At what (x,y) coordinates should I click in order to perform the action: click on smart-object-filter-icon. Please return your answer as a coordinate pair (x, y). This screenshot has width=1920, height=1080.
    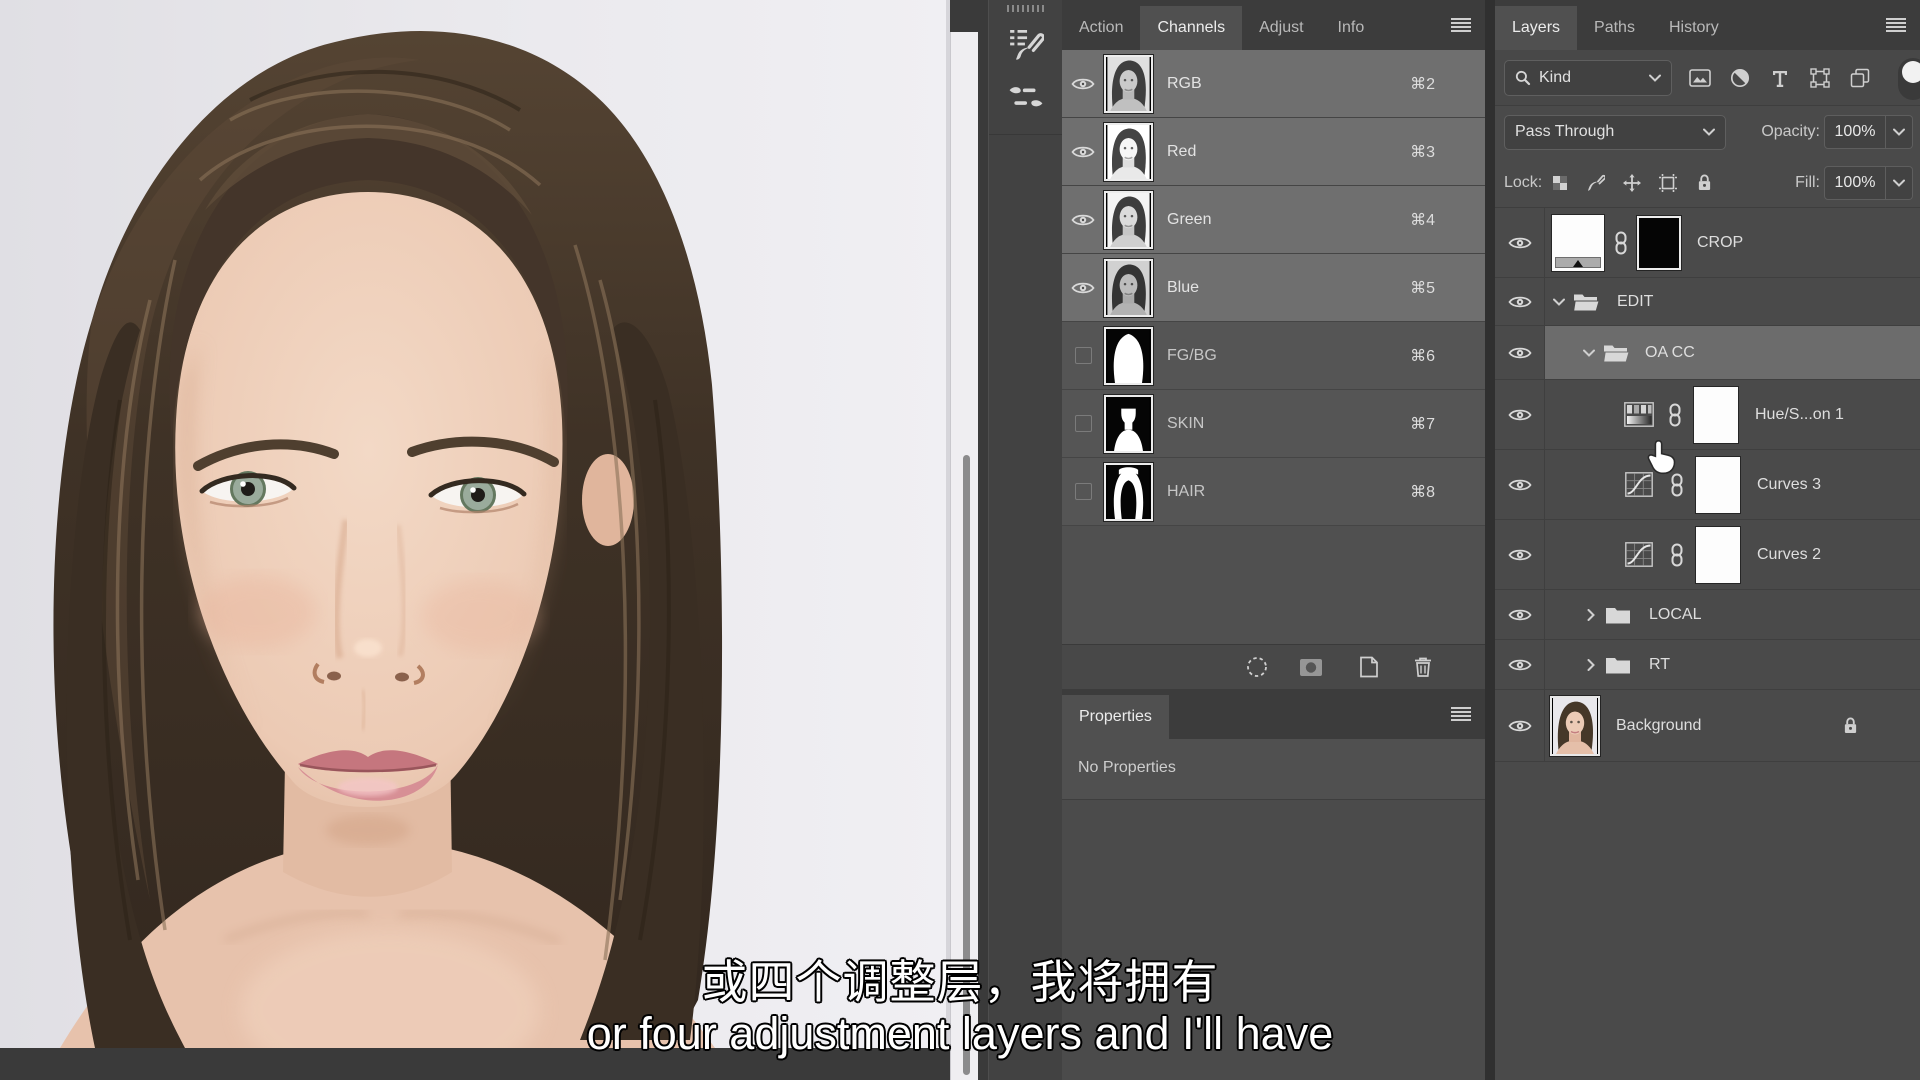
    Looking at the image, I should click on (1860, 78).